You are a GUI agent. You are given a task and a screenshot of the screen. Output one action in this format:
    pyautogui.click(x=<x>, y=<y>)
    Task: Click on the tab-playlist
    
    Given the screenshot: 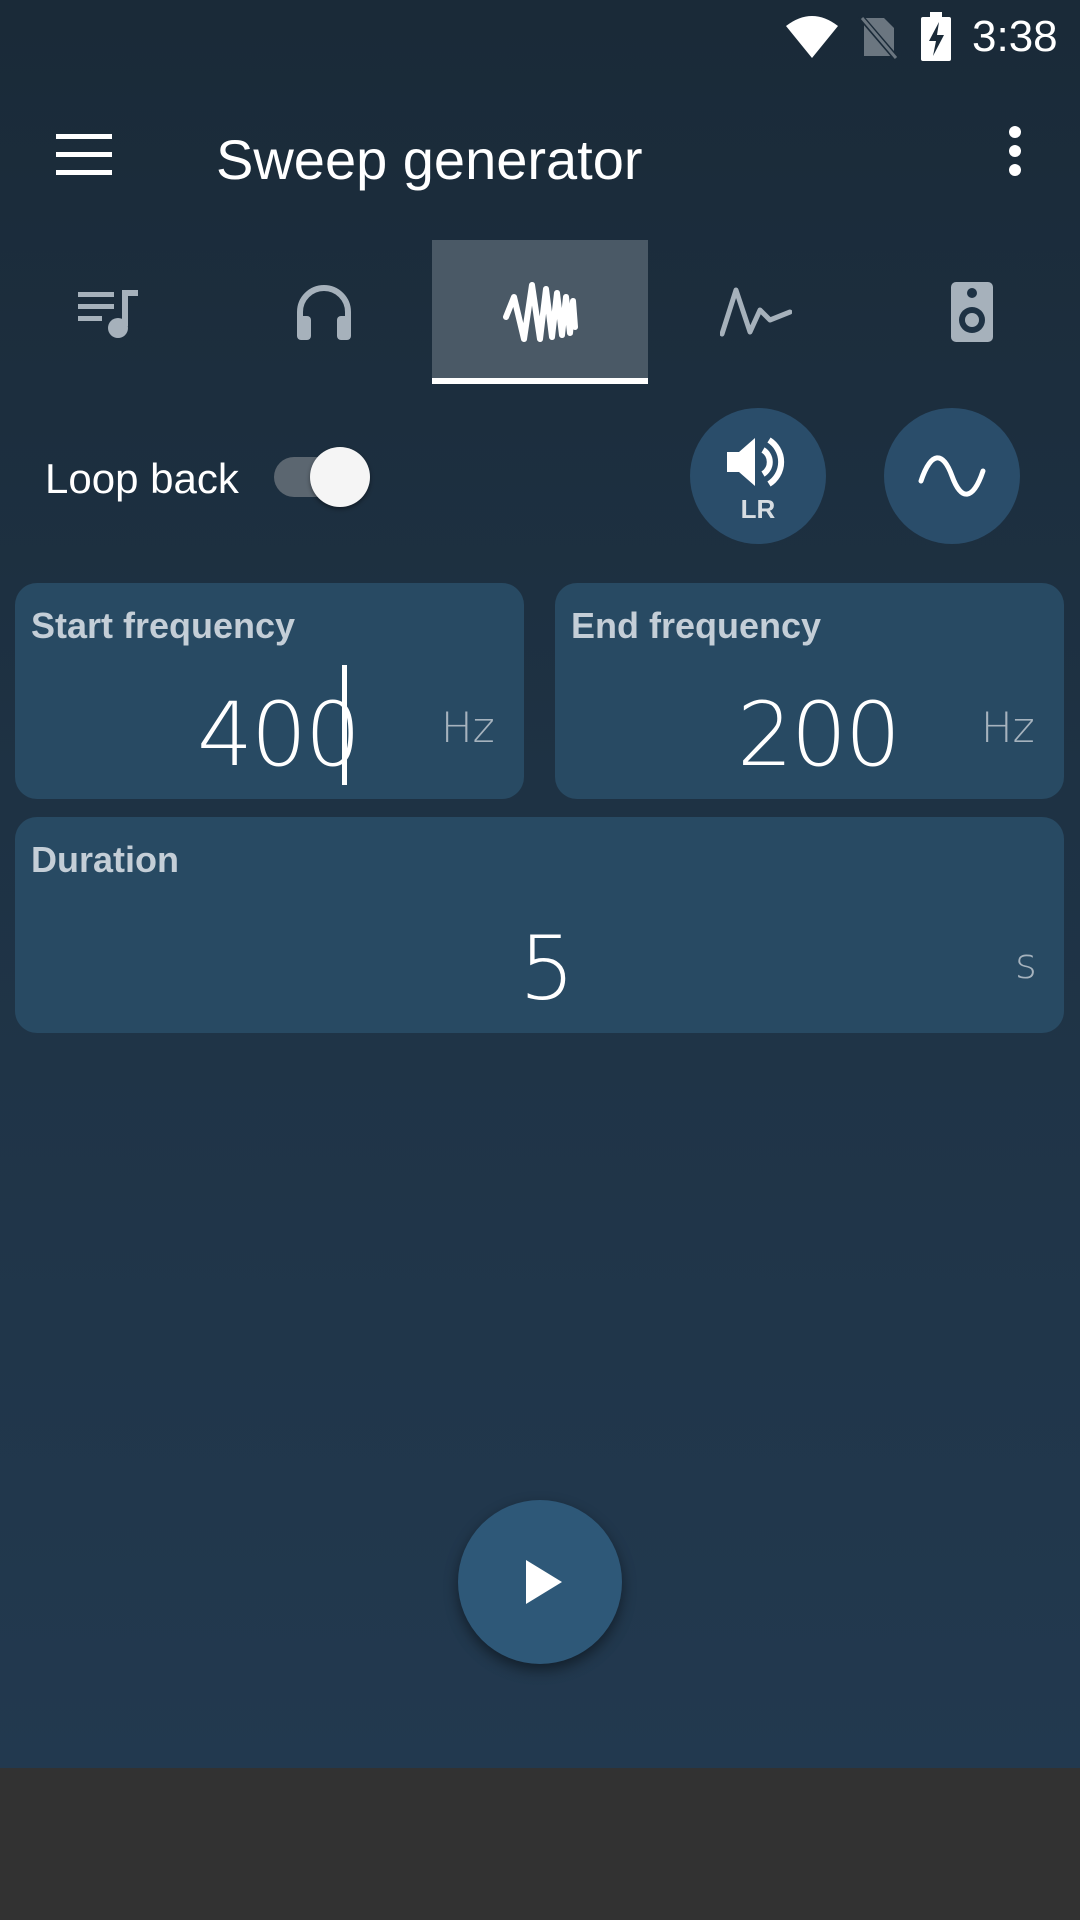 What is the action you would take?
    pyautogui.click(x=108, y=312)
    